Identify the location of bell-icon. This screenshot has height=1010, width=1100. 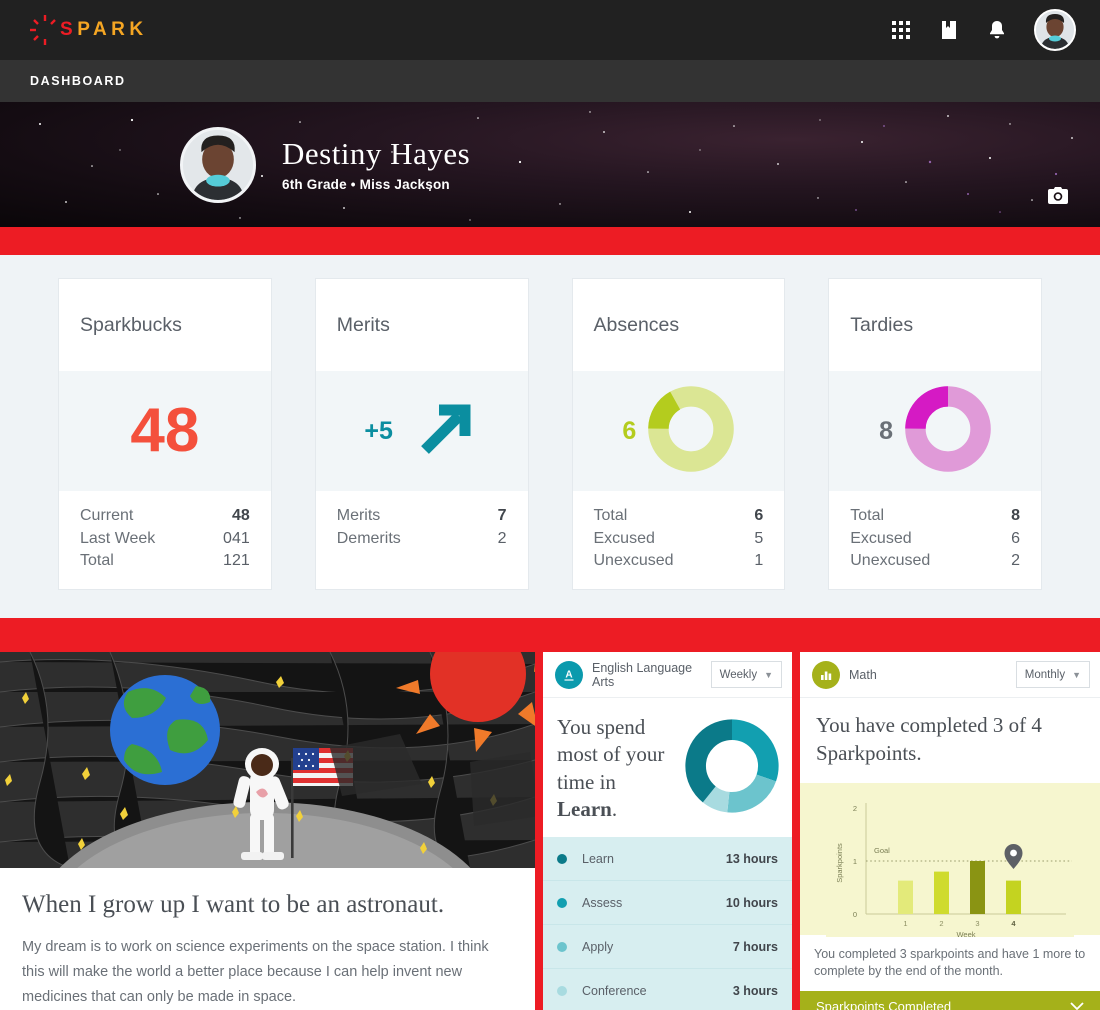
(997, 30).